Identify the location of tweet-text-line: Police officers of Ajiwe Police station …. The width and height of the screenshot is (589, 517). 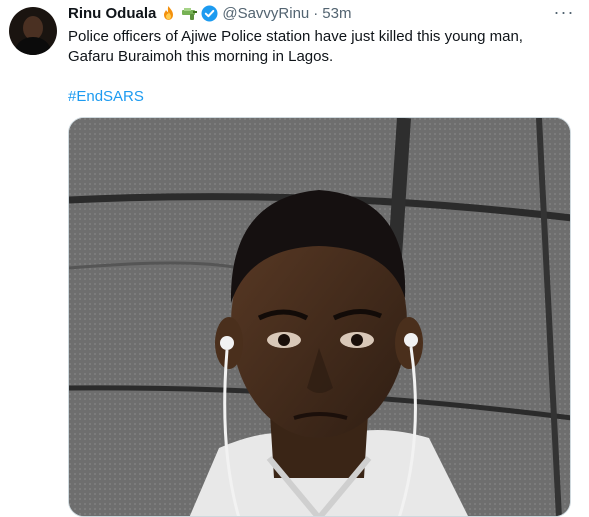
(295, 36).